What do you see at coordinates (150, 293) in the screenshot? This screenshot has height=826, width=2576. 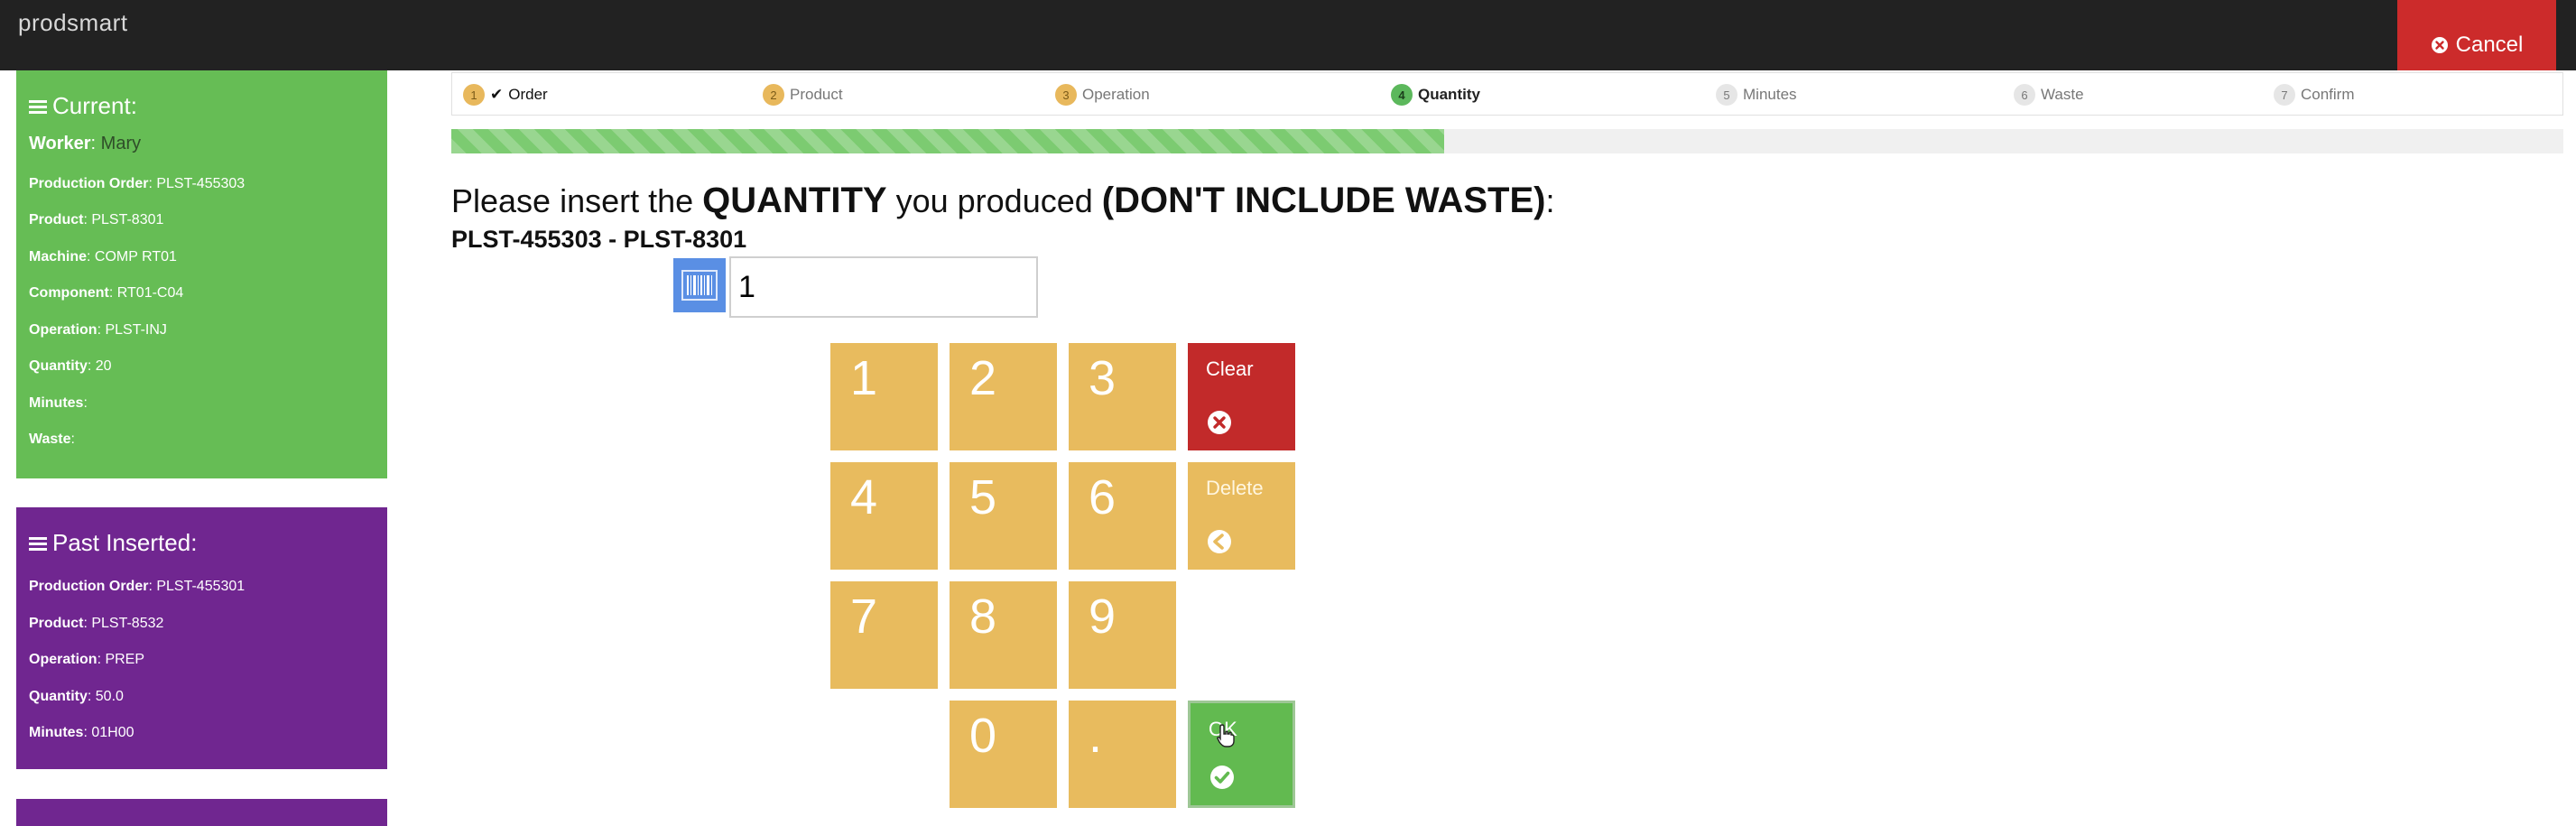 I see `row-value: RT01-C04` at bounding box center [150, 293].